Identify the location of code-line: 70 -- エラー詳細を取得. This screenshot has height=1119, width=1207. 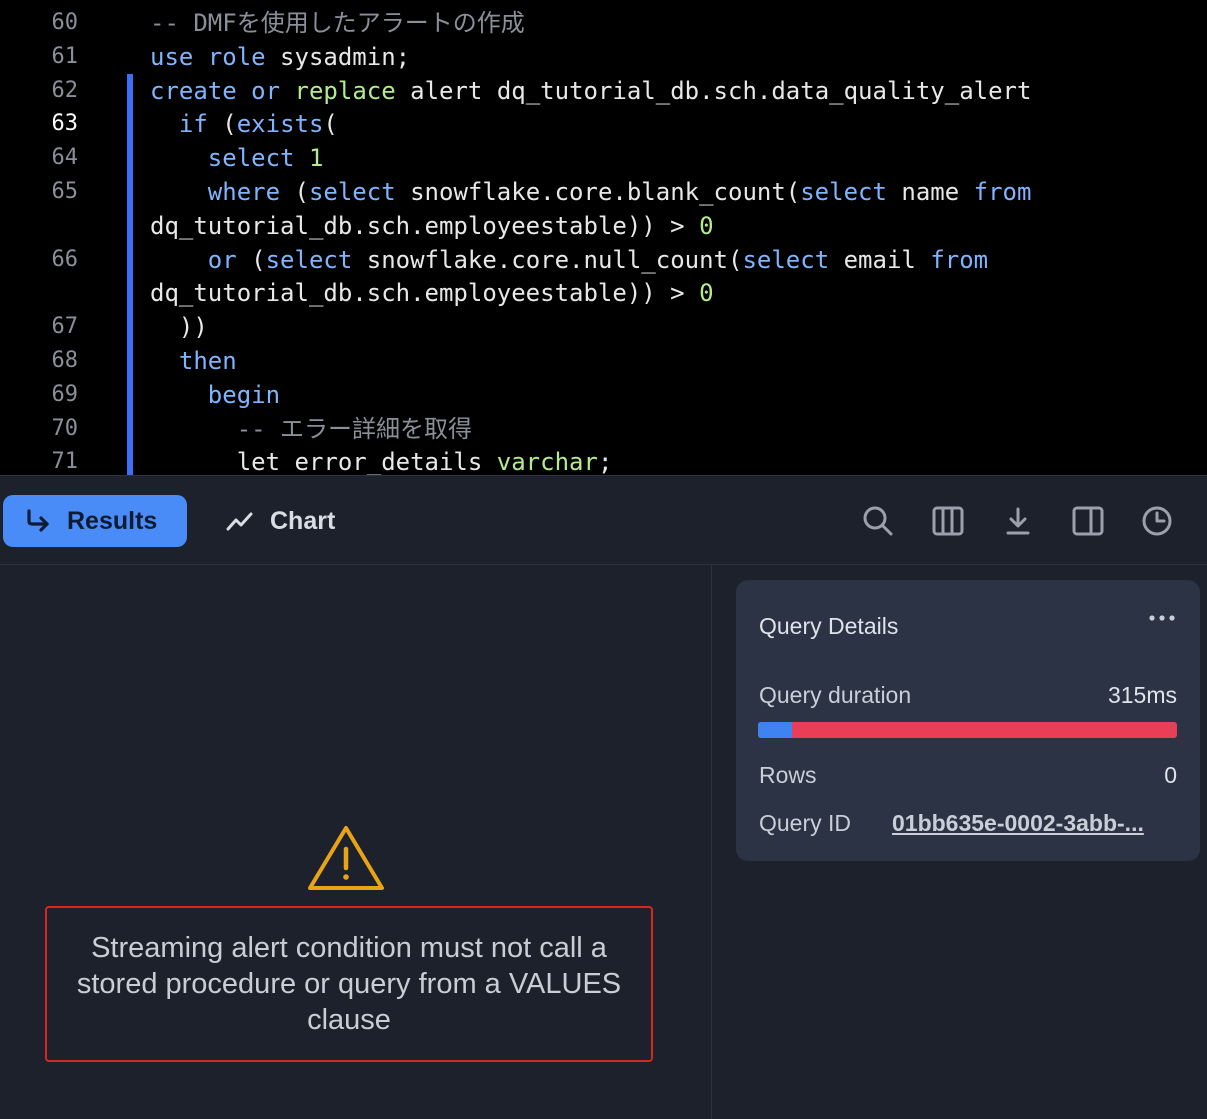
(603, 428).